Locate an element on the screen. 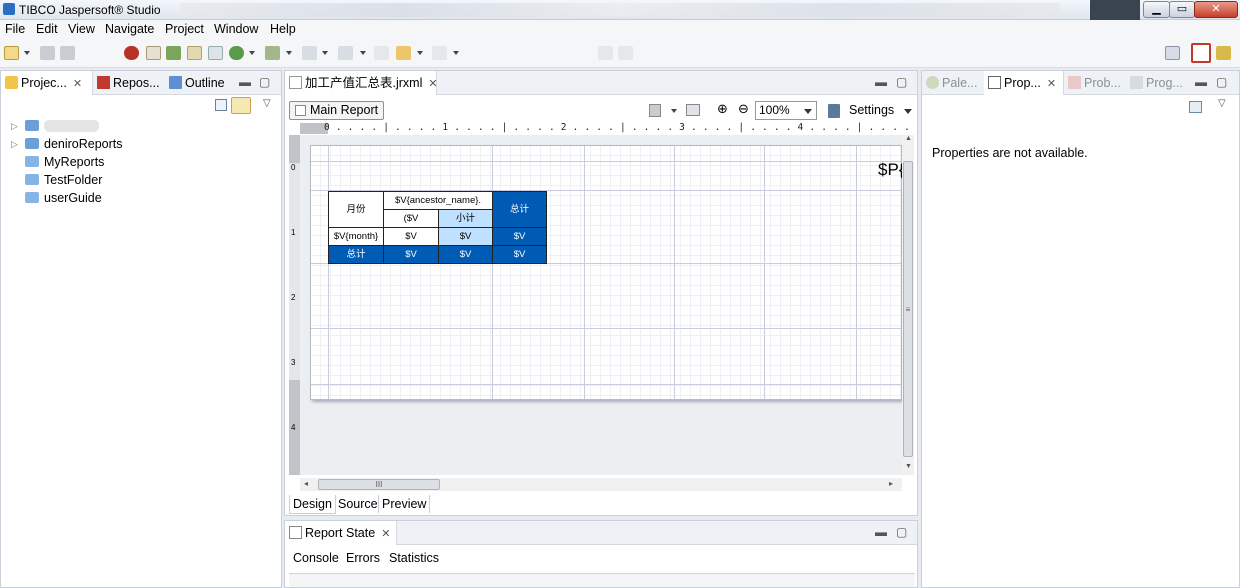 Image resolution: width=1240 pixels, height=588 pixels. open-perspective-icon is located at coordinates (1172, 53).